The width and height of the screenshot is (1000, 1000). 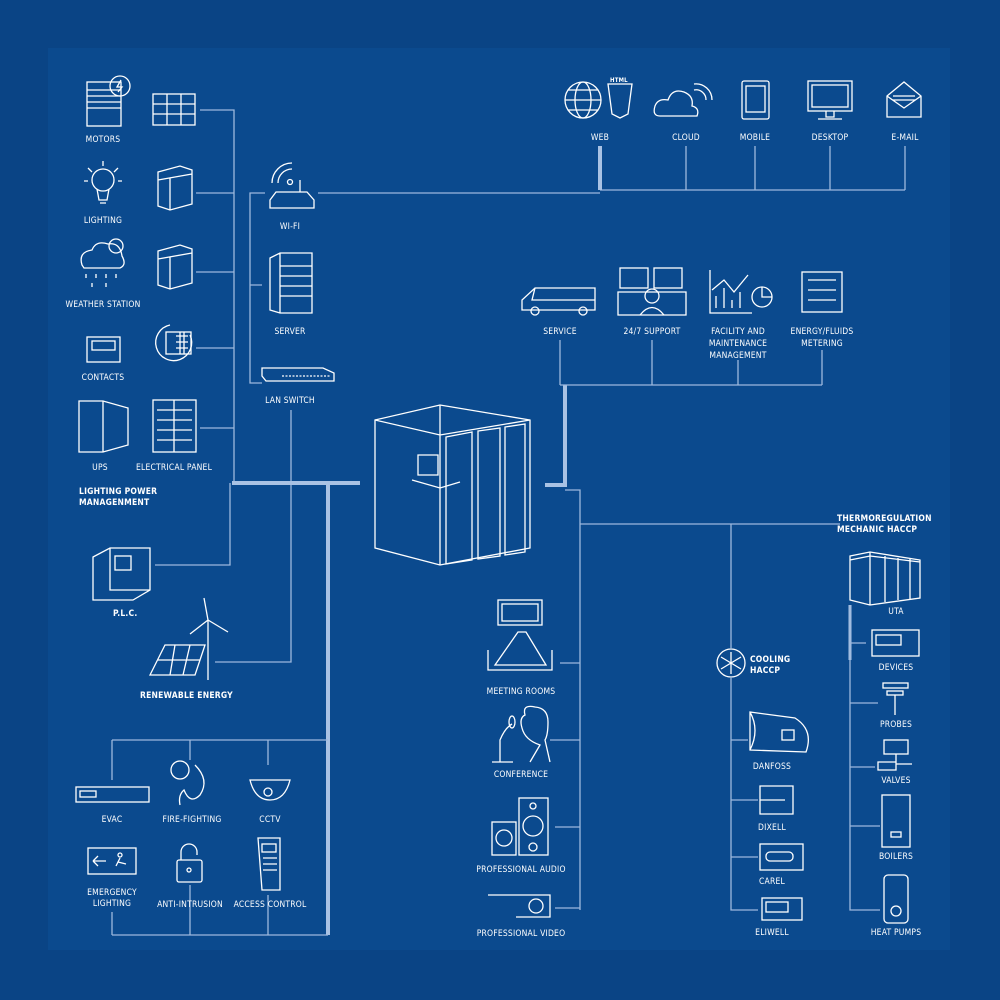 What do you see at coordinates (125, 614) in the screenshot?
I see `plc-label: P.L.C.` at bounding box center [125, 614].